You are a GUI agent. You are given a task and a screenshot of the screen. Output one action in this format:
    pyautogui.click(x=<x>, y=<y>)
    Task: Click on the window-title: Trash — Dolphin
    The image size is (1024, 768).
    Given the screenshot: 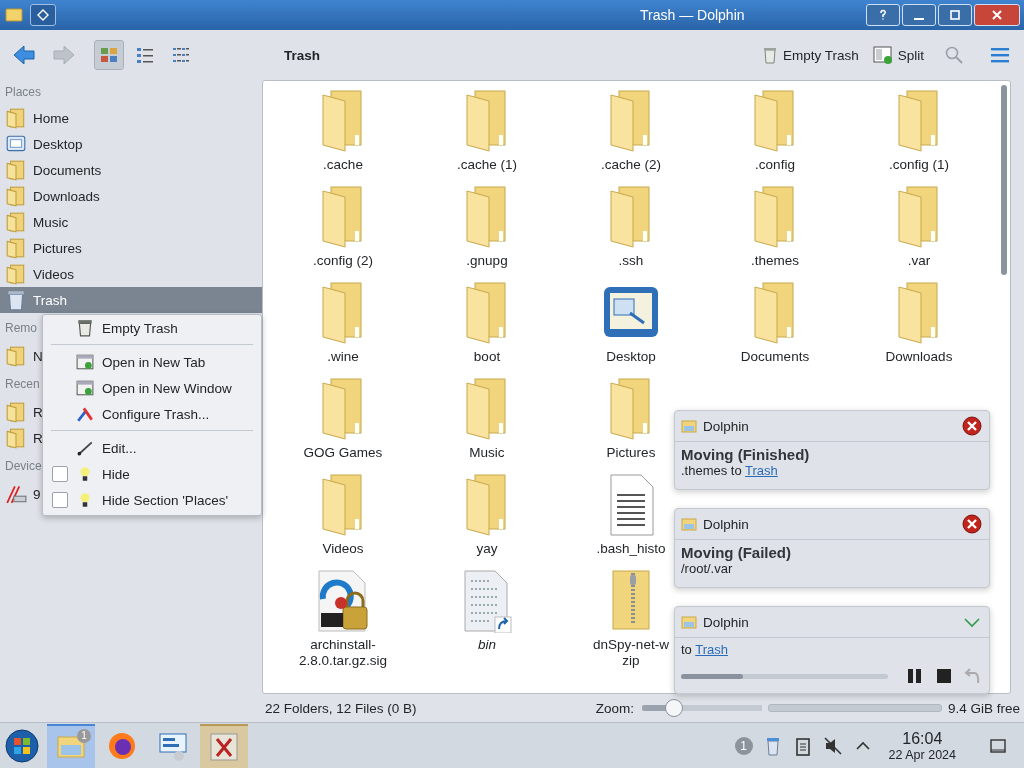 What is the action you would take?
    pyautogui.click(x=692, y=15)
    